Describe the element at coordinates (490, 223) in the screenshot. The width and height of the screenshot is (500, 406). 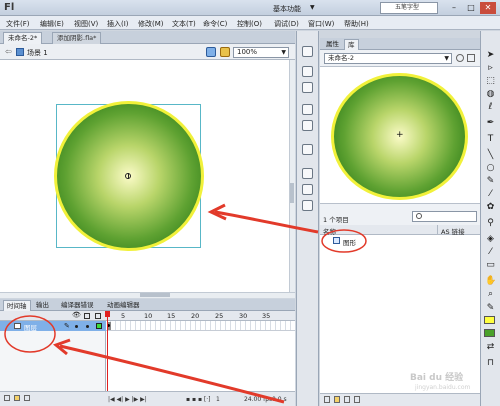
I see `bone-tool-icon: ⚲` at that location.